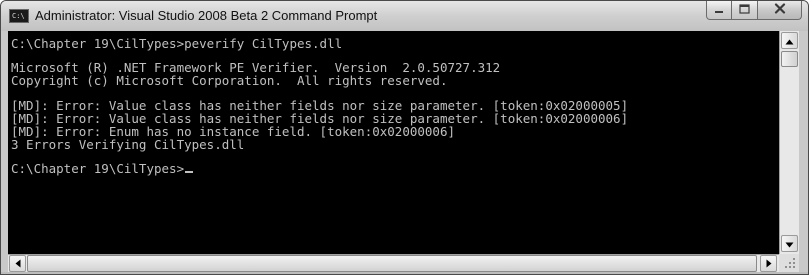  Describe the element at coordinates (19, 16) in the screenshot. I see `command-prompt-icon: C:\` at that location.